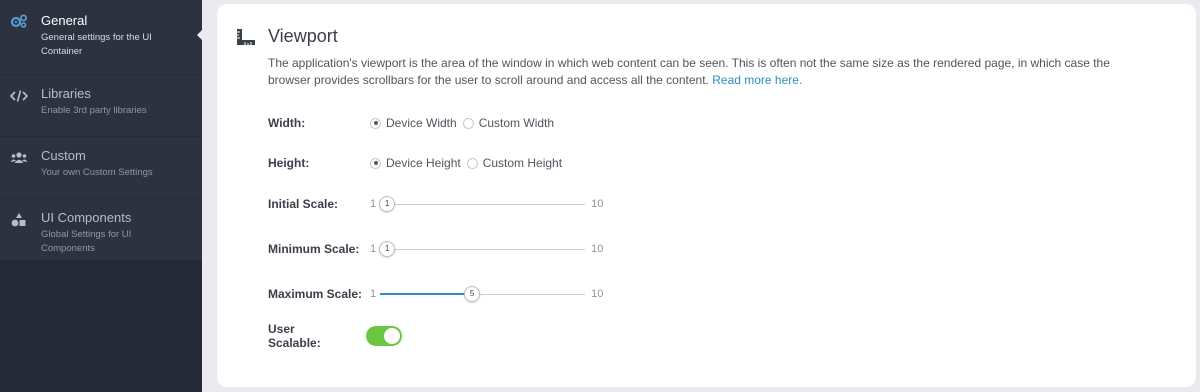 This screenshot has width=1200, height=392. What do you see at coordinates (246, 36) in the screenshot?
I see `ruler-icon` at bounding box center [246, 36].